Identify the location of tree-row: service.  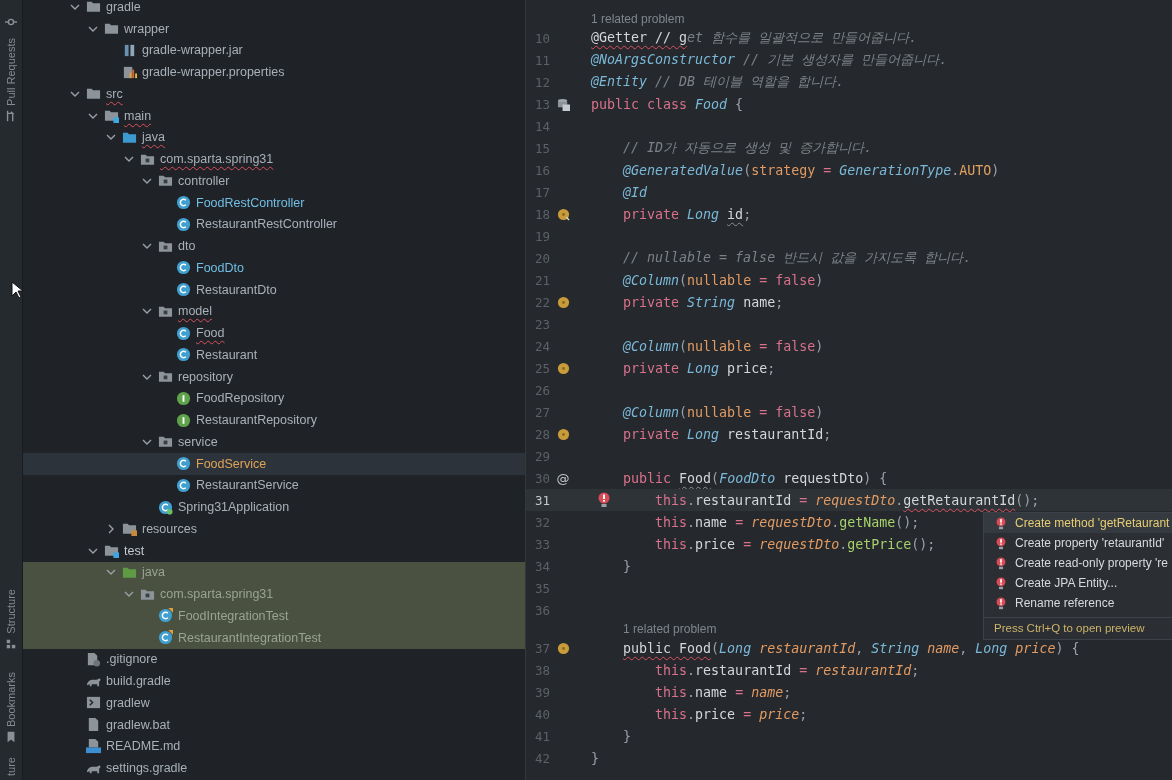
(274, 442).